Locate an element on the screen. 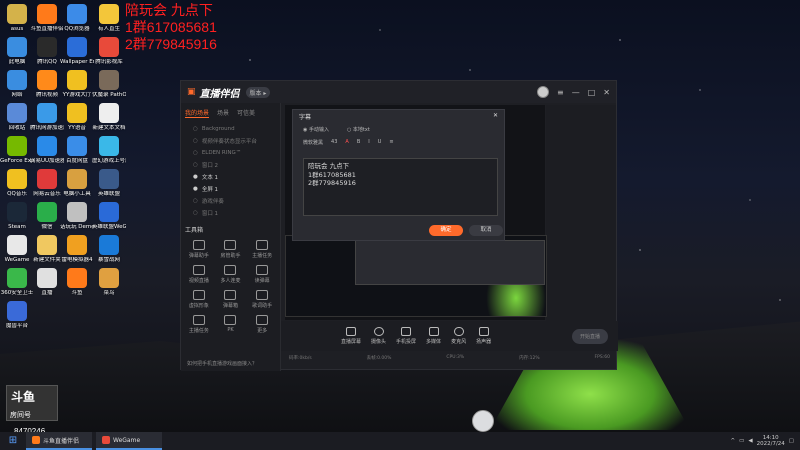 This screenshot has height=450, width=800. desktop-icon: 斗鱼直播伴侣 is located at coordinates (47, 21).